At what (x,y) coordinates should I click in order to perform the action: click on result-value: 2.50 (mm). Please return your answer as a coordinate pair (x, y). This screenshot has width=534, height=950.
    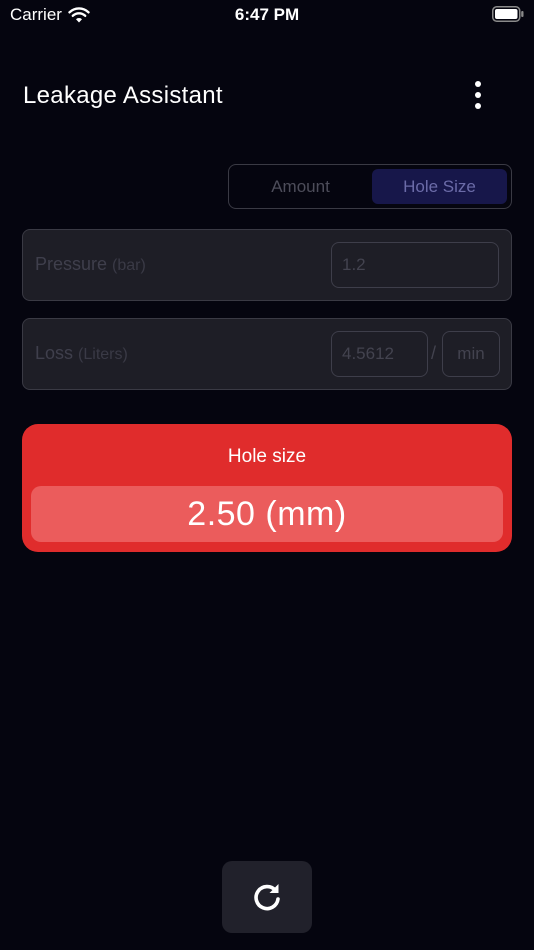
    Looking at the image, I should click on (267, 514).